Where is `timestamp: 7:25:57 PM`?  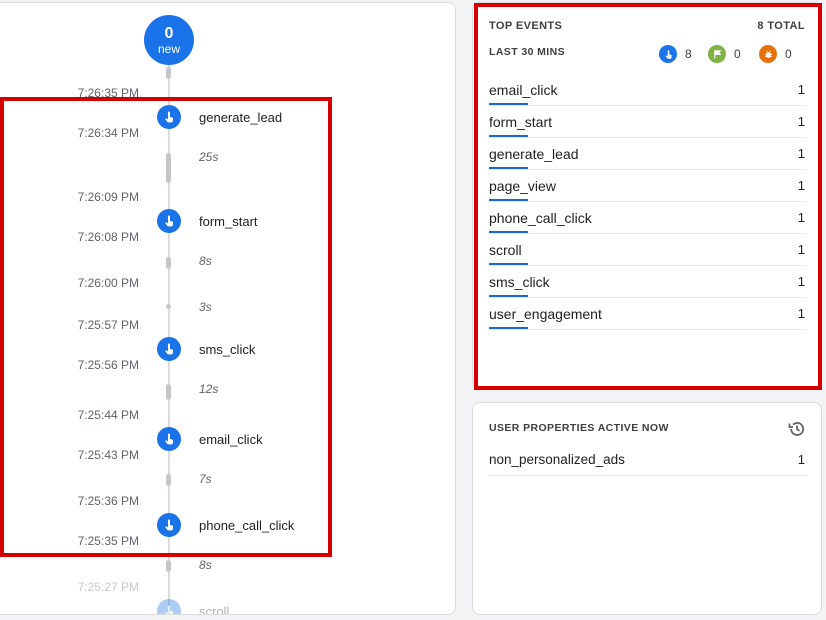 timestamp: 7:25:57 PM is located at coordinates (108, 325).